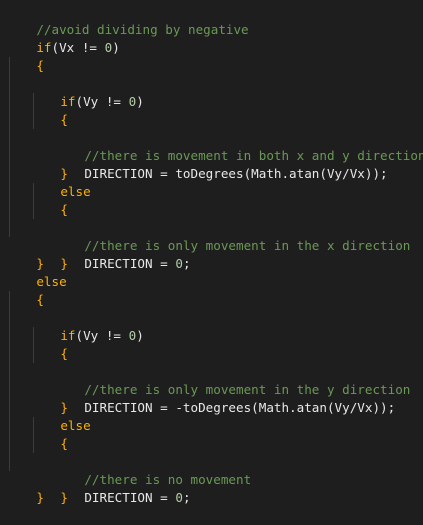 The image size is (423, 525). I want to click on code-text: DIRECTION =, so click(130, 497).